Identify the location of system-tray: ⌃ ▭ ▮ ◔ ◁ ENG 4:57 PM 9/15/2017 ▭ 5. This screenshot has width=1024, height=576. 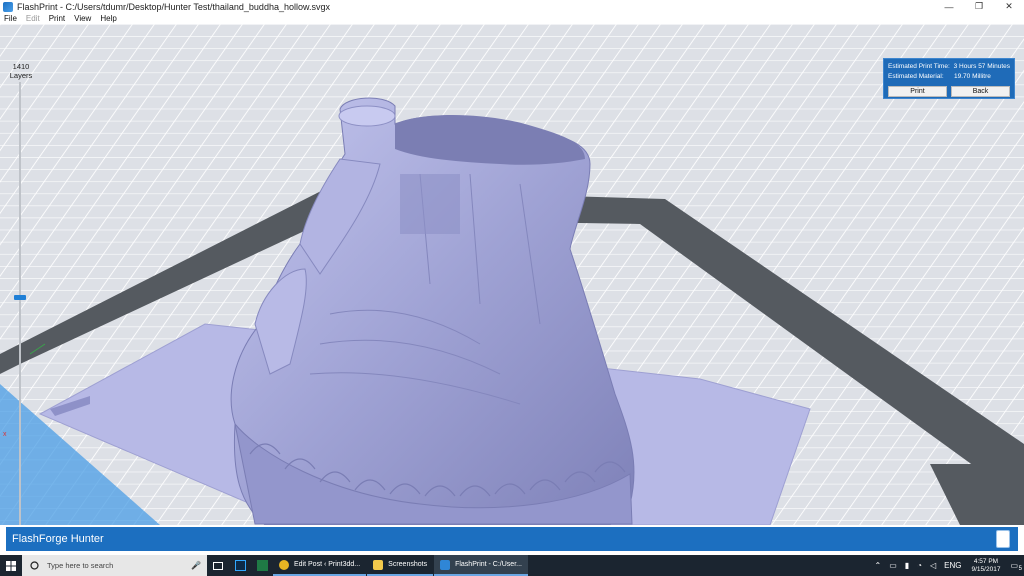
(947, 565).